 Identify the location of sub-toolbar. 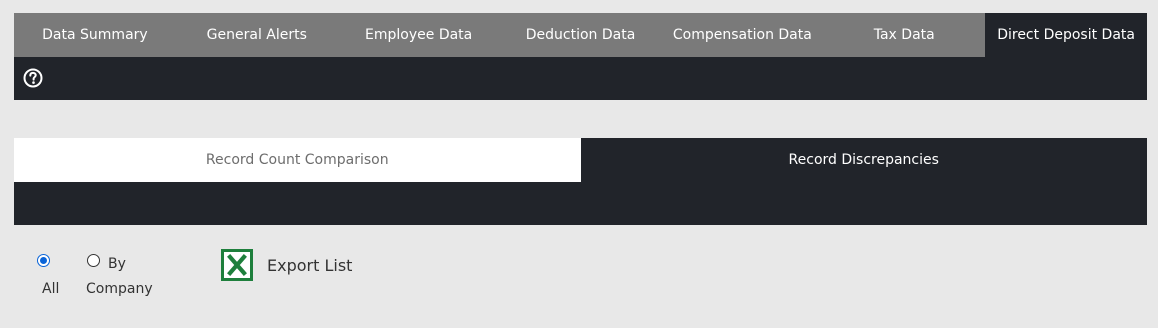
(580, 203).